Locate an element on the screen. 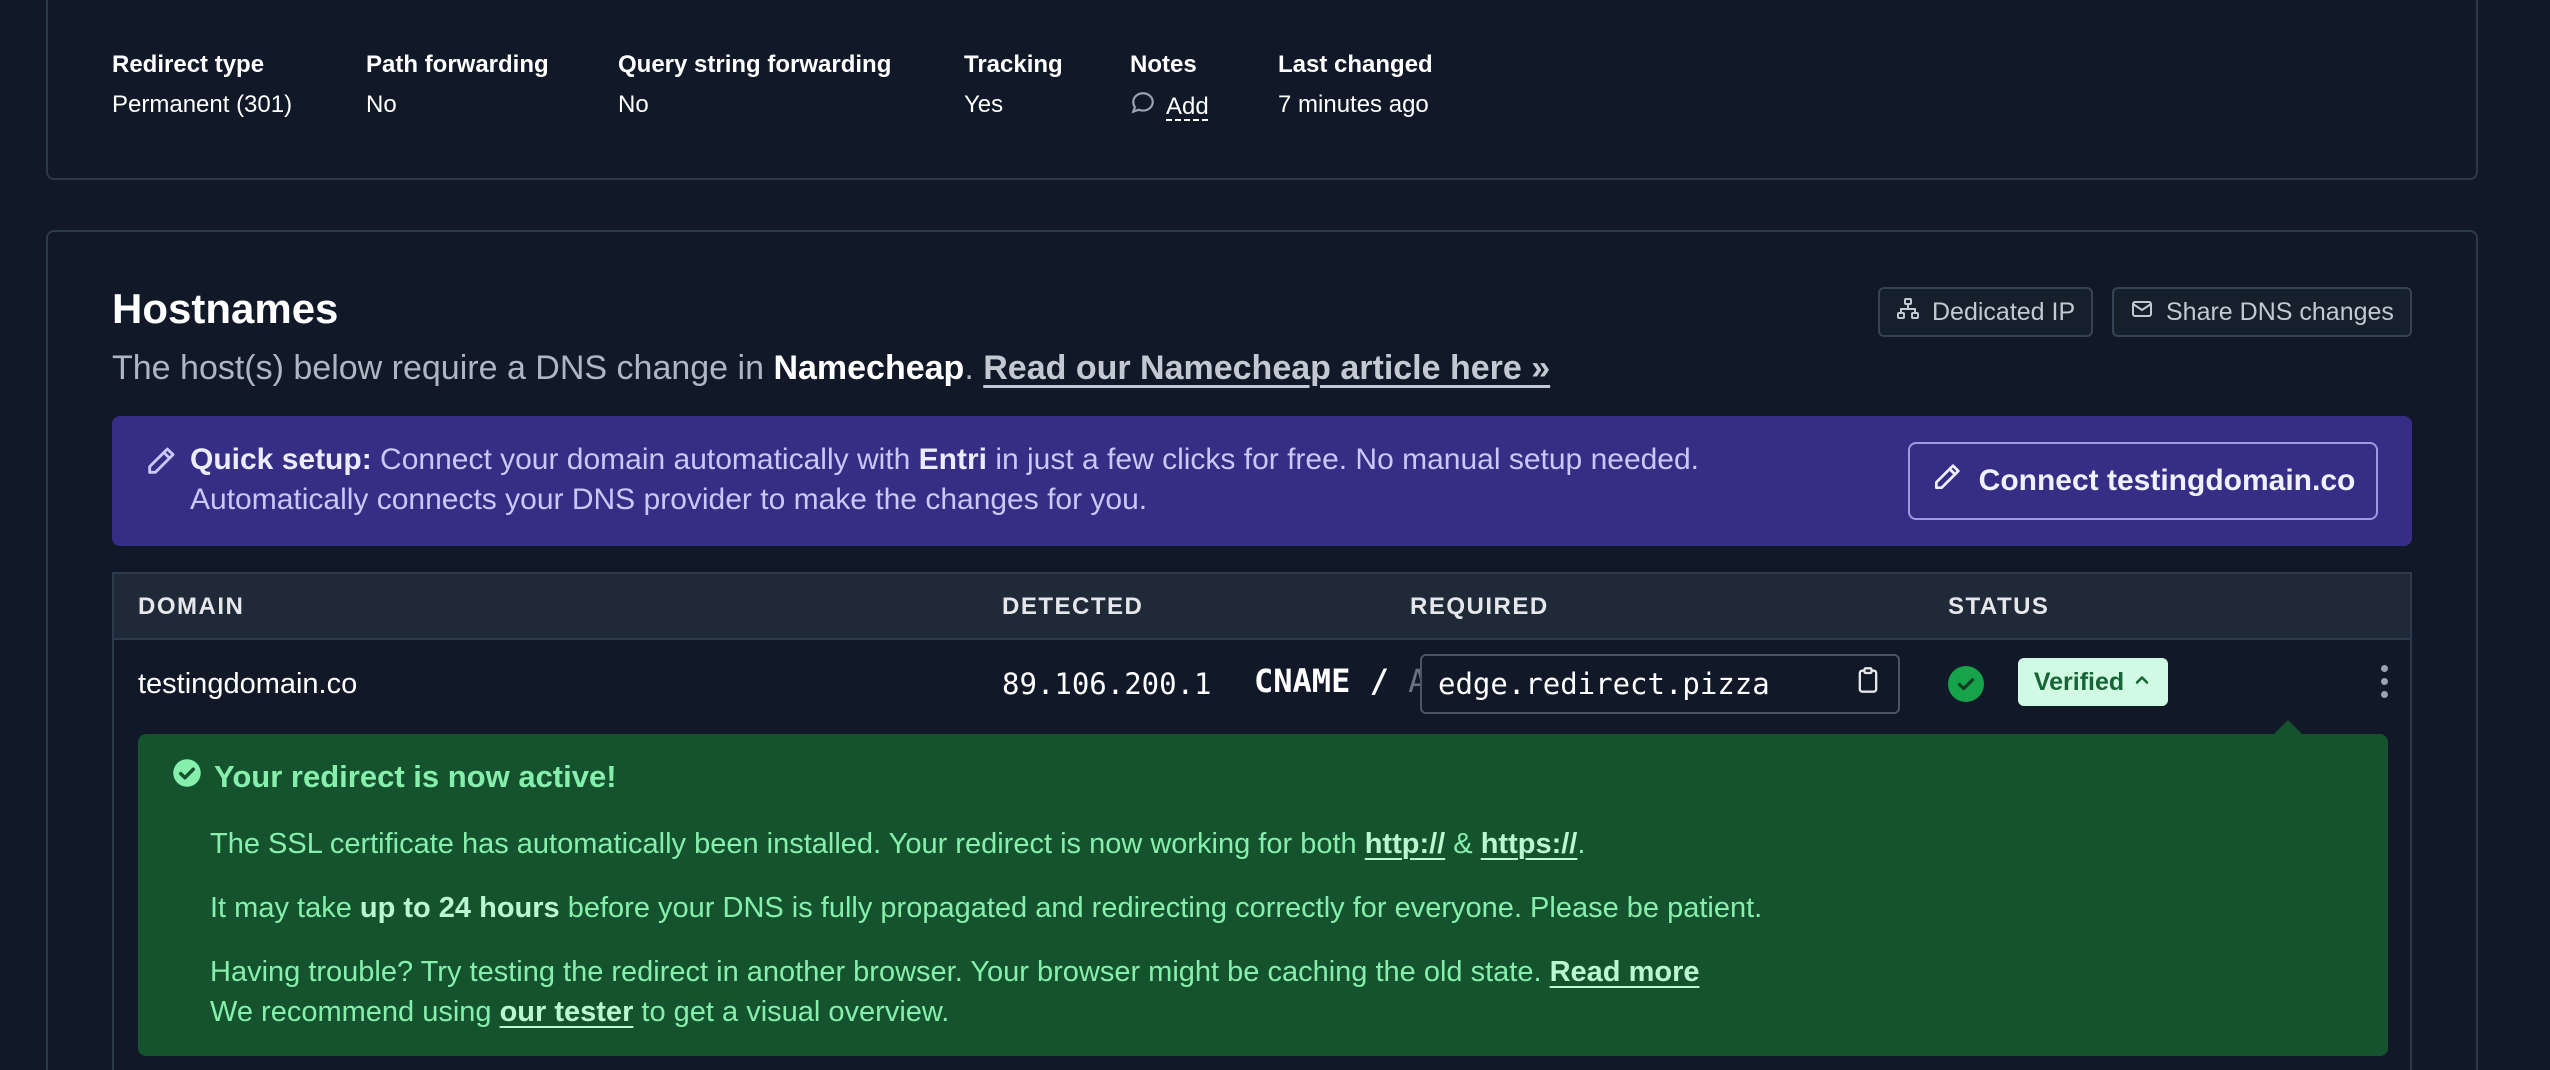  query-forwarding-label: Query string forwarding is located at coordinates (755, 64).